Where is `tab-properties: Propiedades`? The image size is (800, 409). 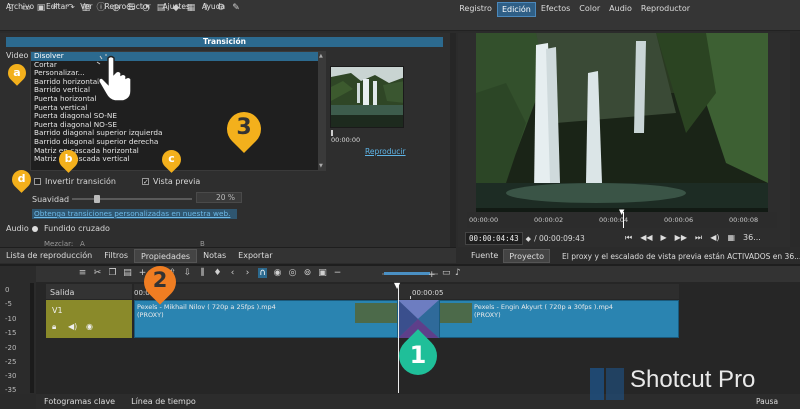 tab-properties: Propiedades is located at coordinates (166, 255).